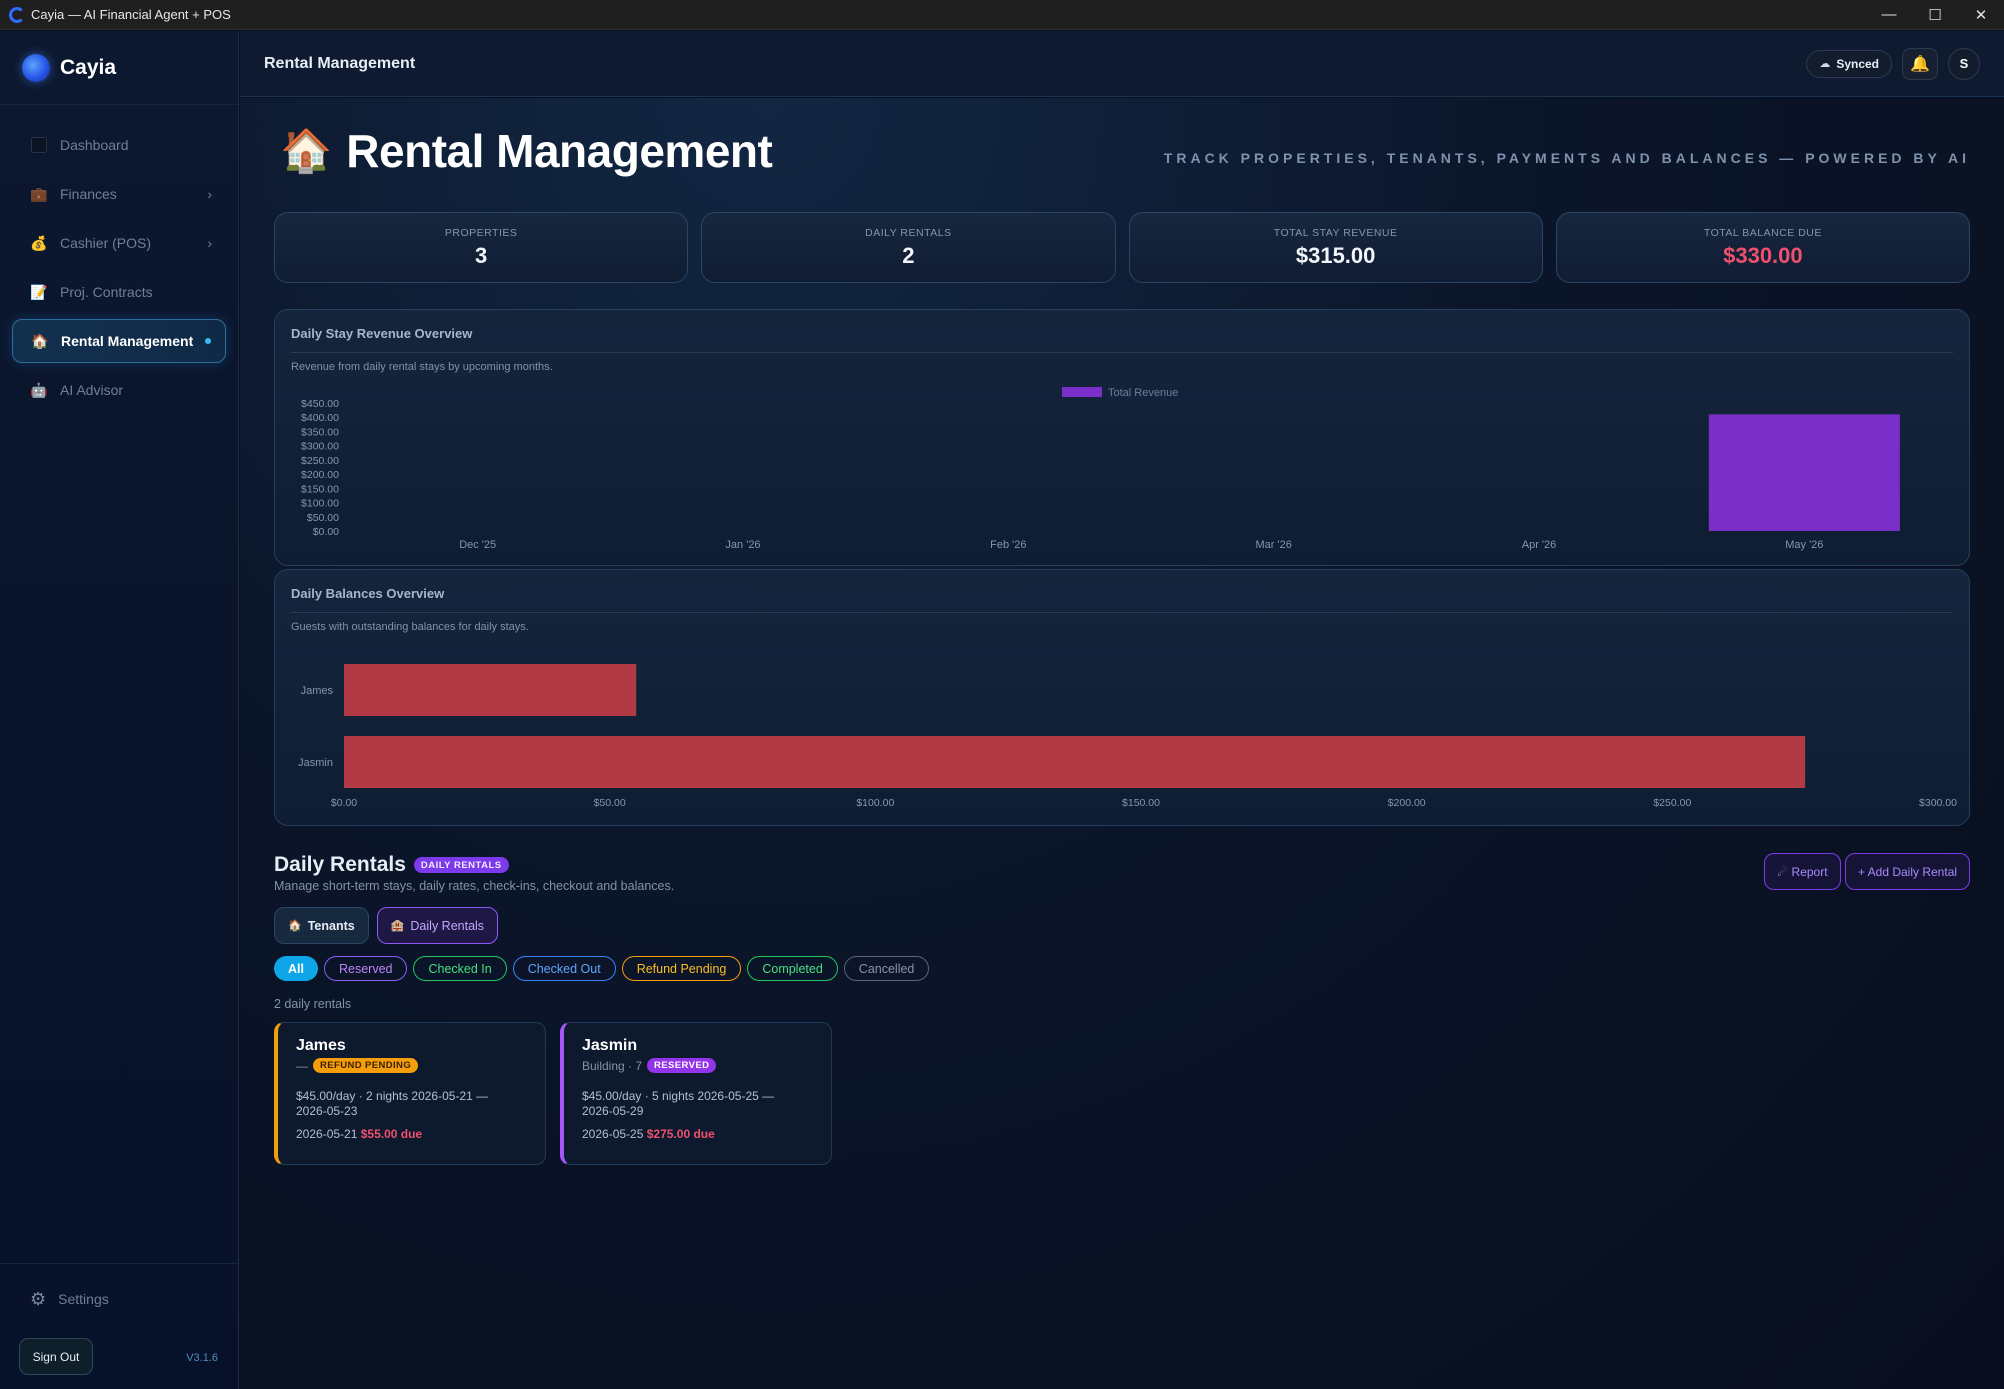 The image size is (2004, 1389). Describe the element at coordinates (38, 1298) in the screenshot. I see `gear-icon: ⚙` at that location.